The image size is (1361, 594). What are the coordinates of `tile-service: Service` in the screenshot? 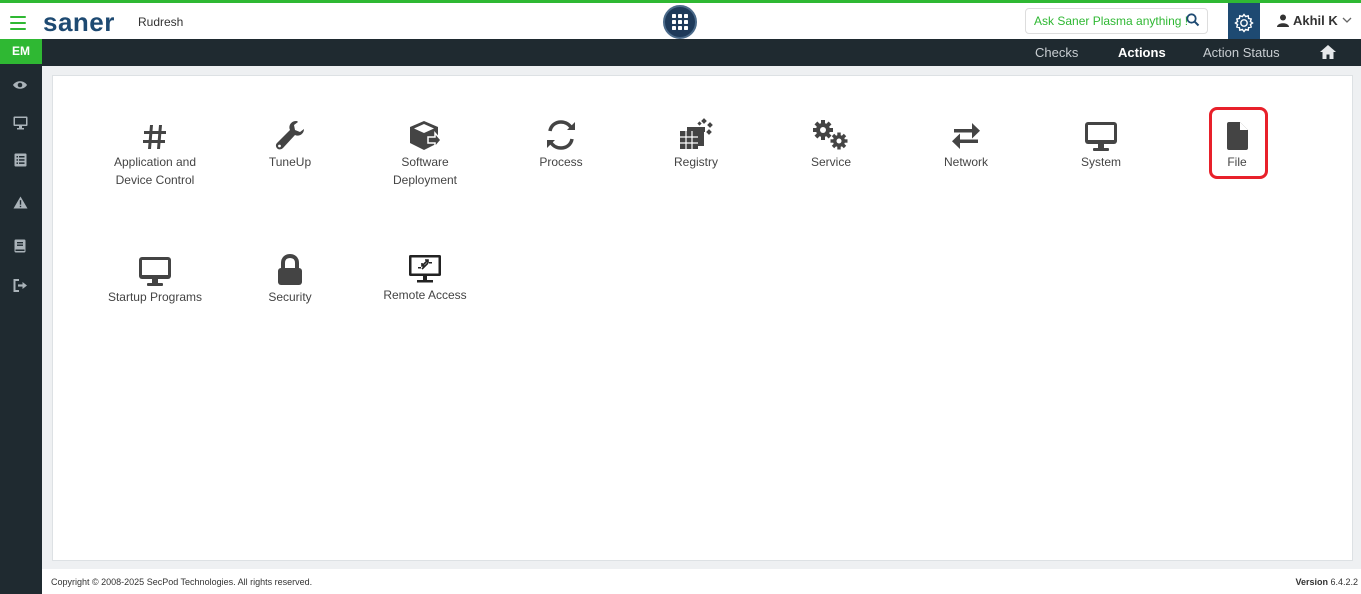 It's located at (831, 142).